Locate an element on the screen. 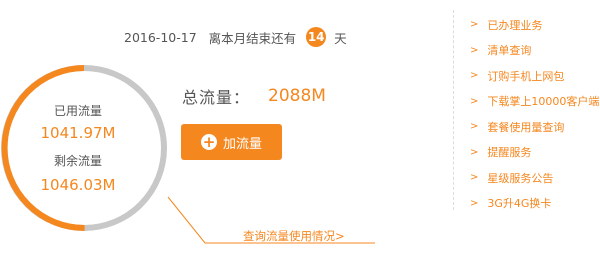 Image resolution: width=600 pixels, height=274 pixels. used-traffic-value: 1041.97M is located at coordinates (78, 133).